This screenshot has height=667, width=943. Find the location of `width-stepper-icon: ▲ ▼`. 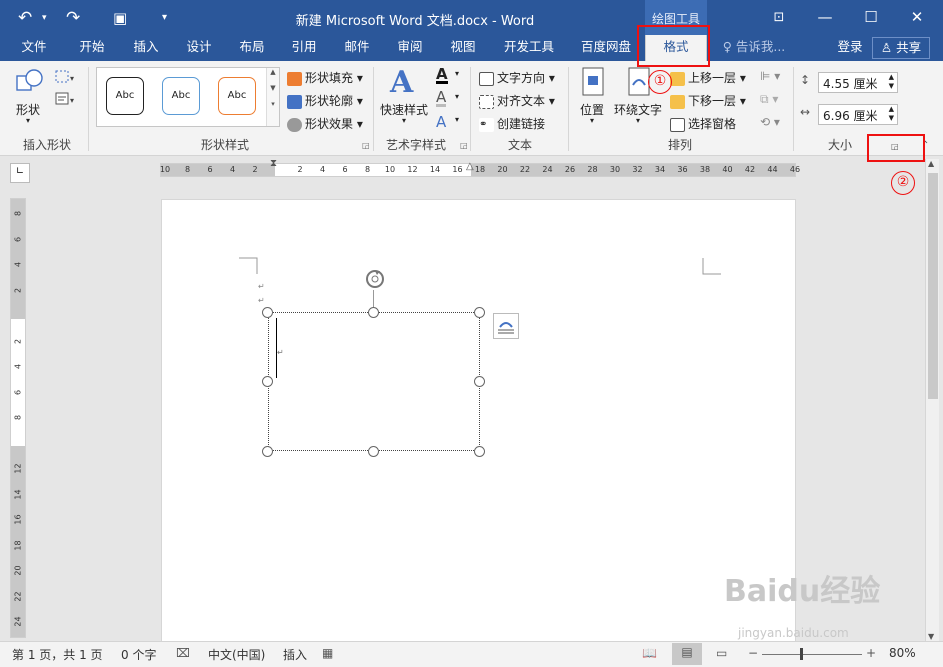

width-stepper-icon: ▲ ▼ is located at coordinates (891, 114).